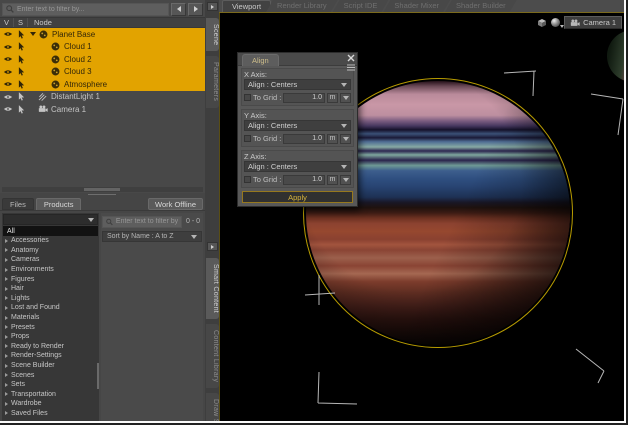 The height and width of the screenshot is (425, 628). Describe the element at coordinates (247, 138) in the screenshot. I see `y-to-grid-checkbox` at that location.